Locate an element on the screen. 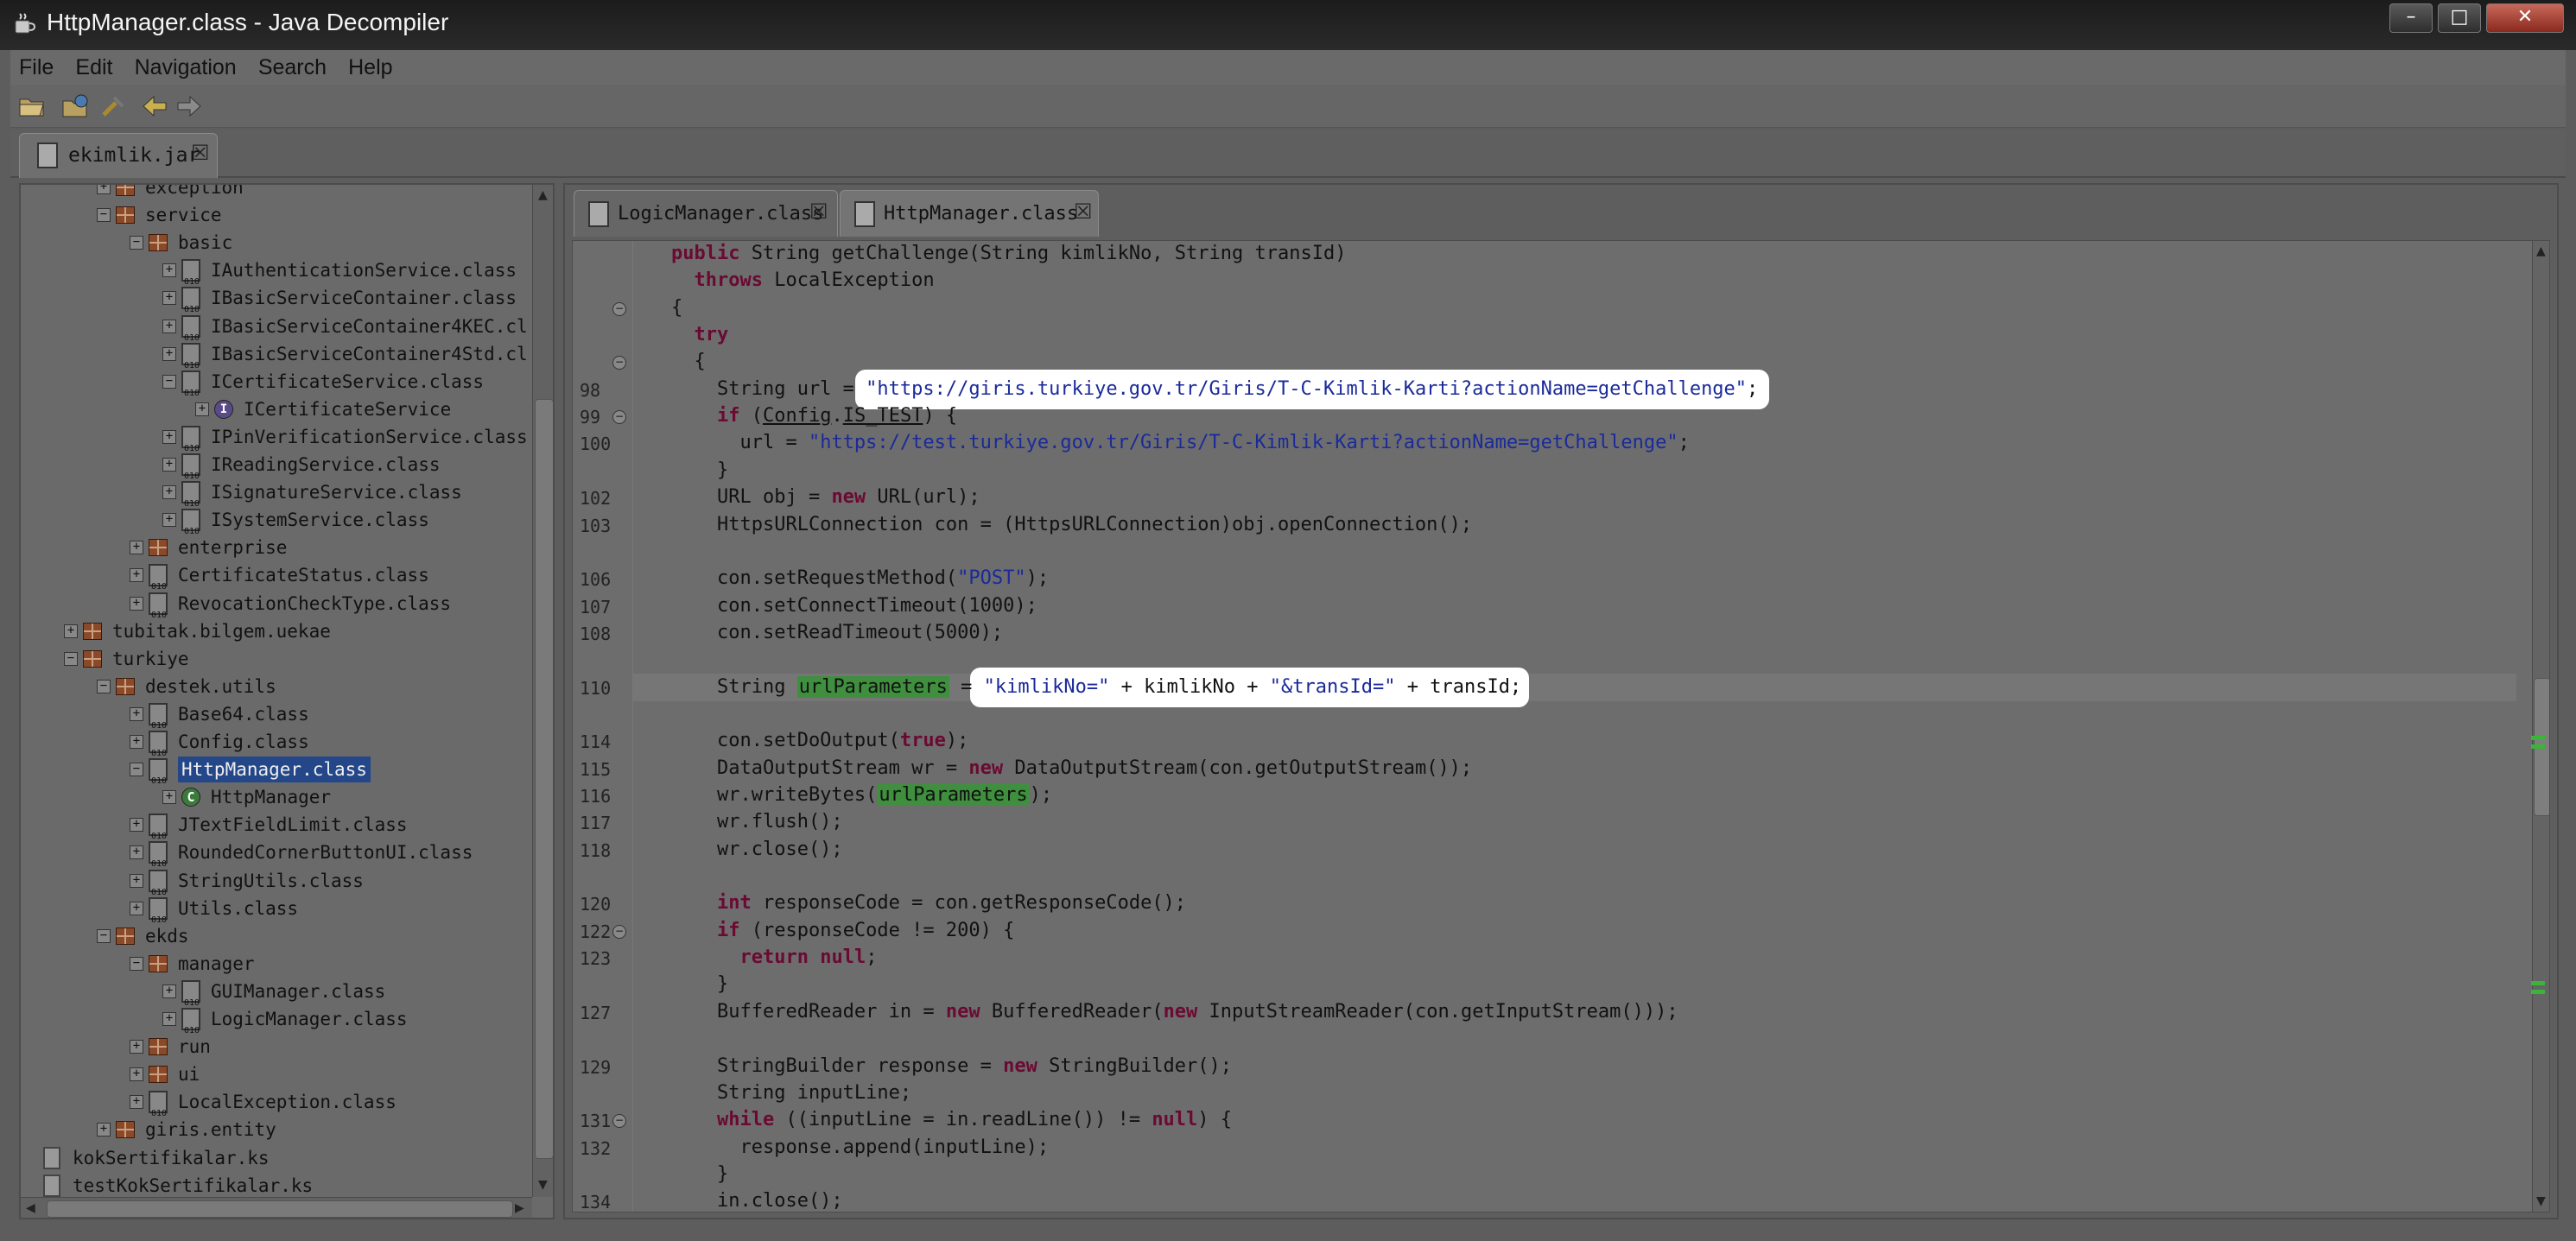 The height and width of the screenshot is (1241, 2576). code-vertical-scrollbar: ▲ ▼ is located at coordinates (2540, 726).